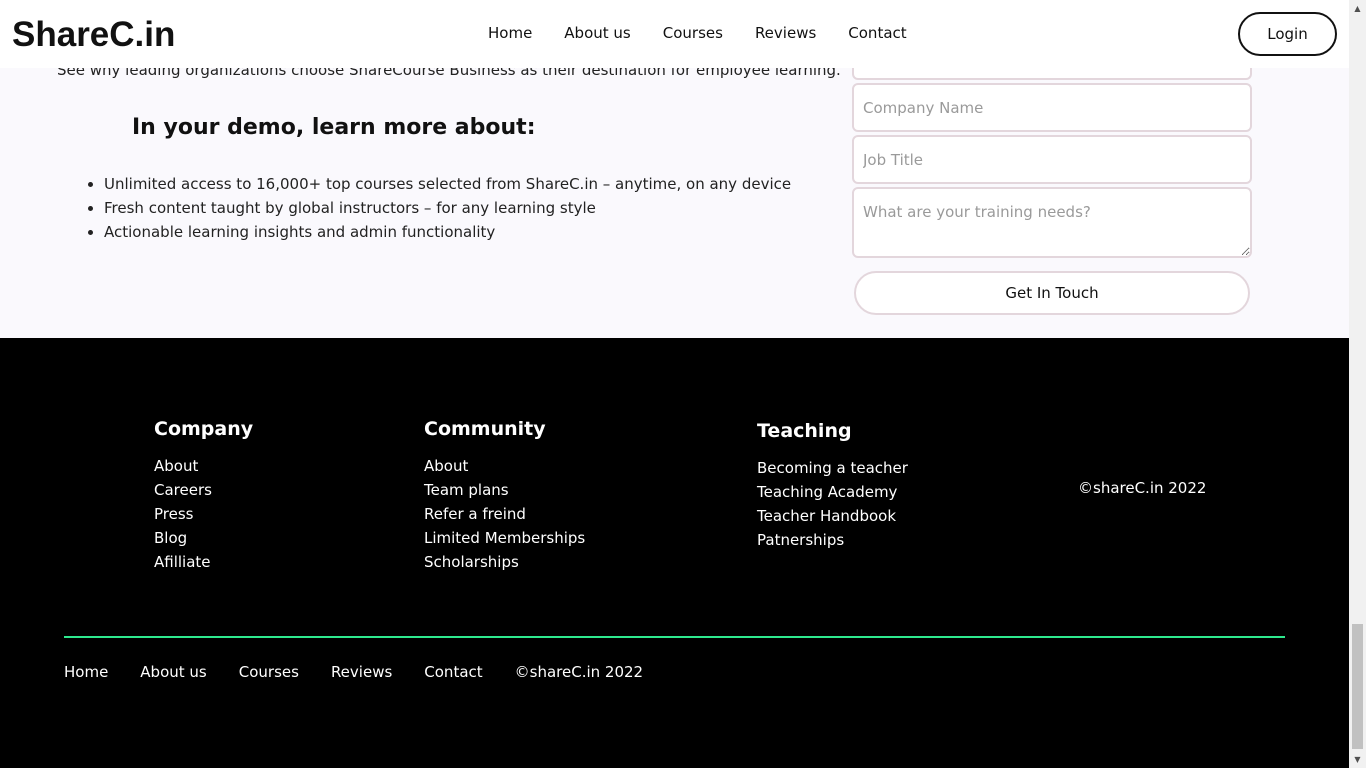  What do you see at coordinates (510, 33) in the screenshot?
I see `nav-home-link: Home` at bounding box center [510, 33].